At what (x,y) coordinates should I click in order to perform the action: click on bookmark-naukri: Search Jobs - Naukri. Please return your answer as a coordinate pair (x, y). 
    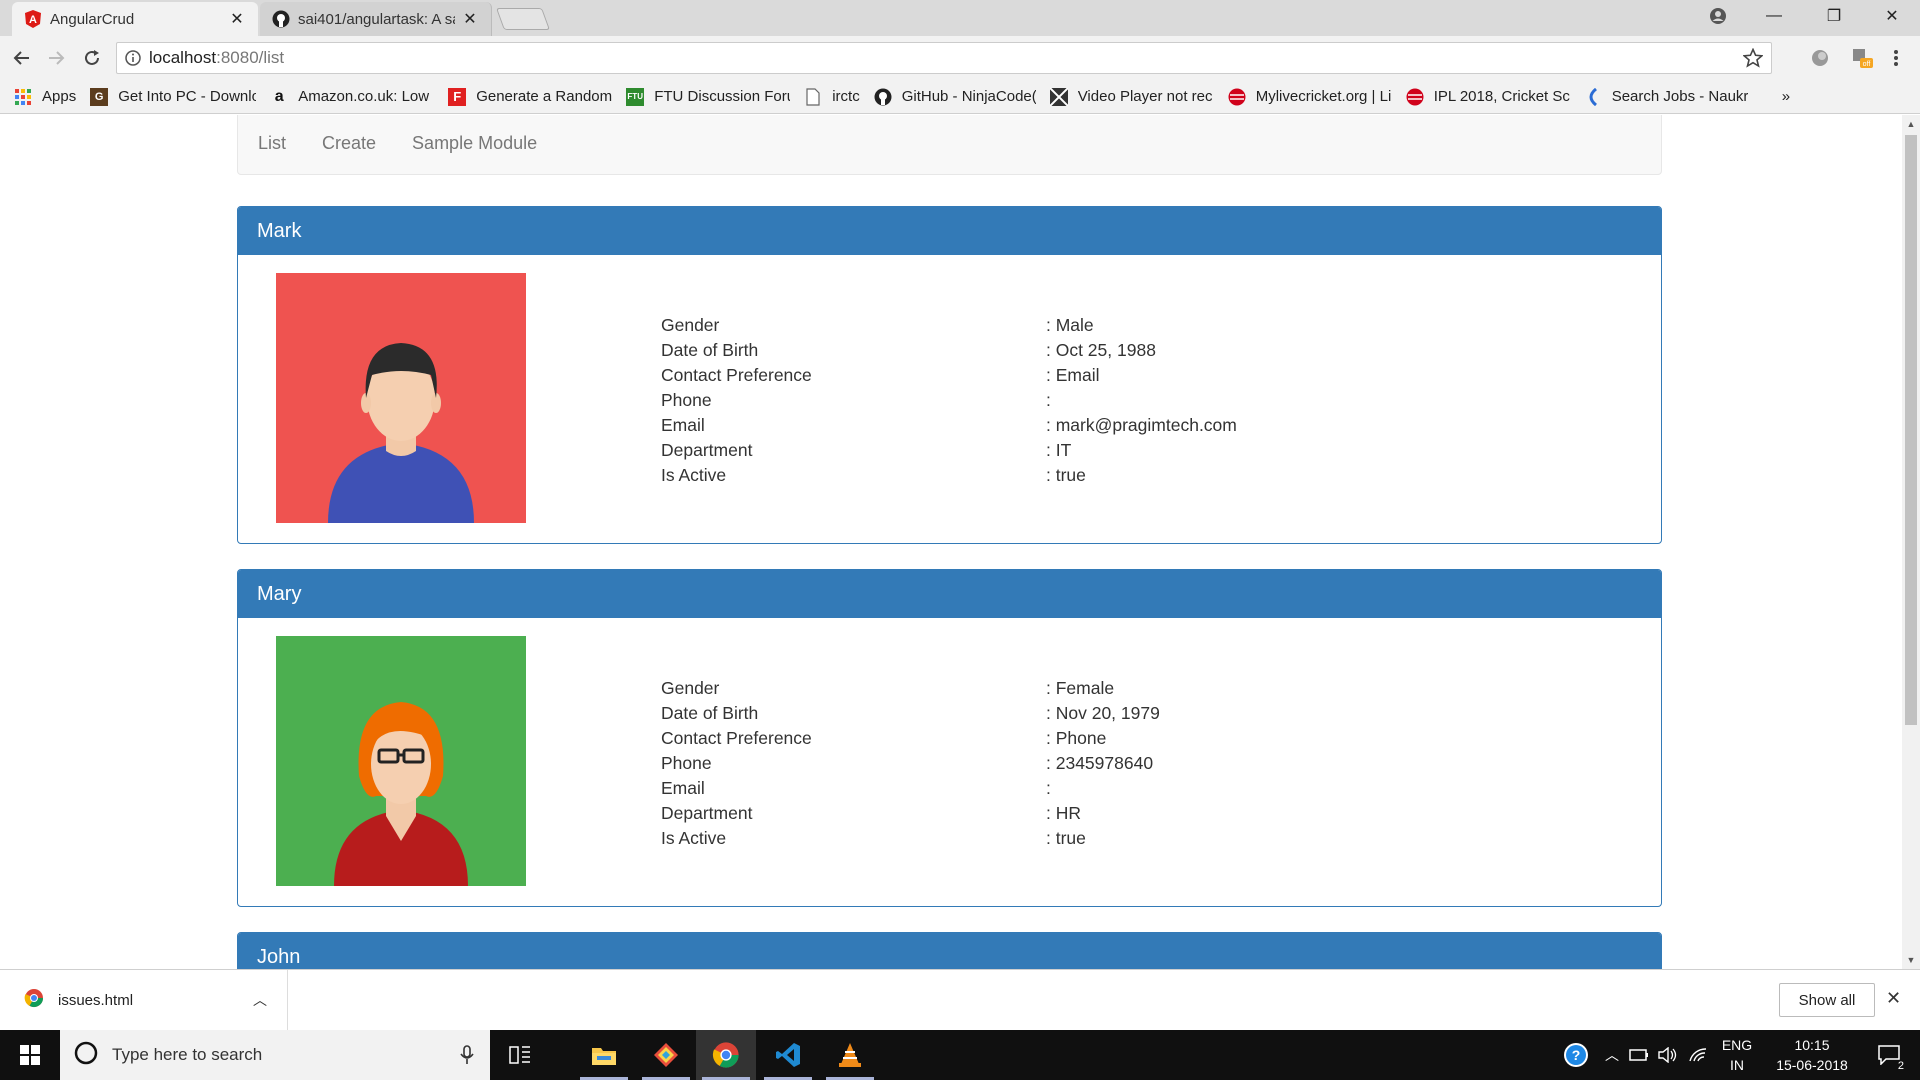
    Looking at the image, I should click on (1666, 96).